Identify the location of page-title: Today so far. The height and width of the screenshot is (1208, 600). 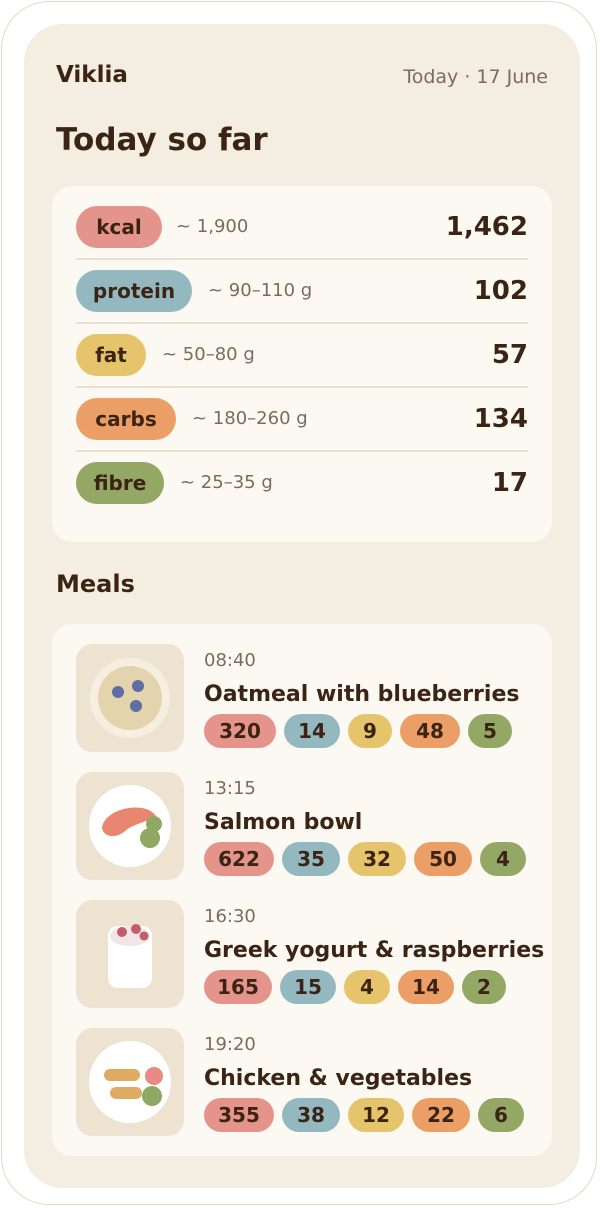
(162, 140).